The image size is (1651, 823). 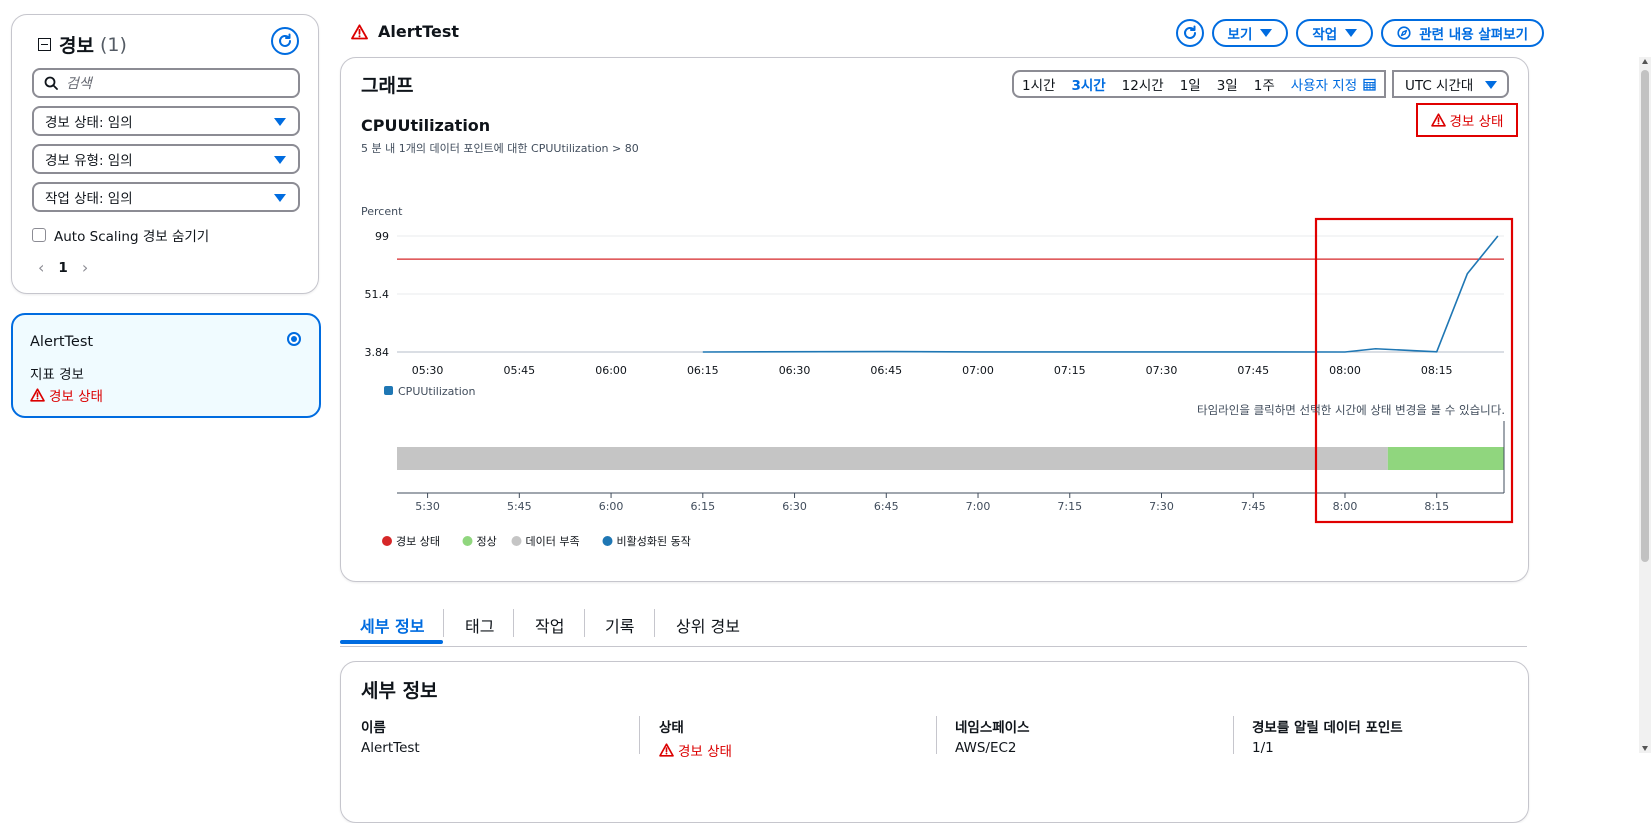 What do you see at coordinates (886, 506) in the screenshot?
I see `timeline-tick-label: 6:45` at bounding box center [886, 506].